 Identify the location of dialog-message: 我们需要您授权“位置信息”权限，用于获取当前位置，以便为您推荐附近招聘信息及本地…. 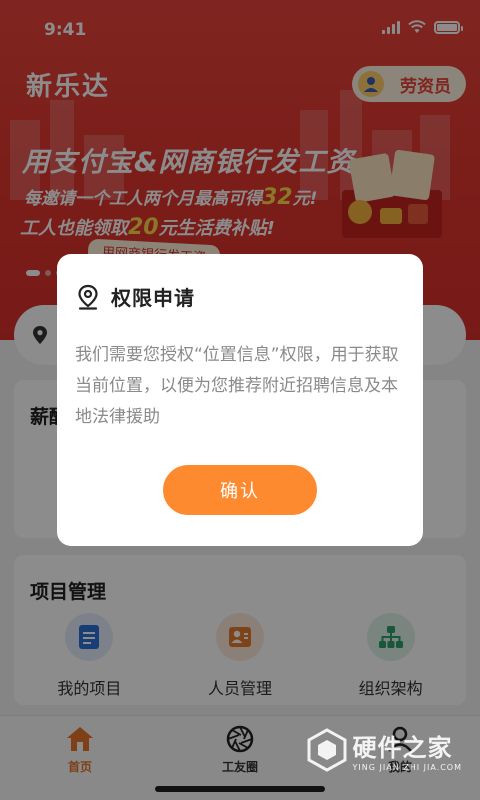
(237, 386).